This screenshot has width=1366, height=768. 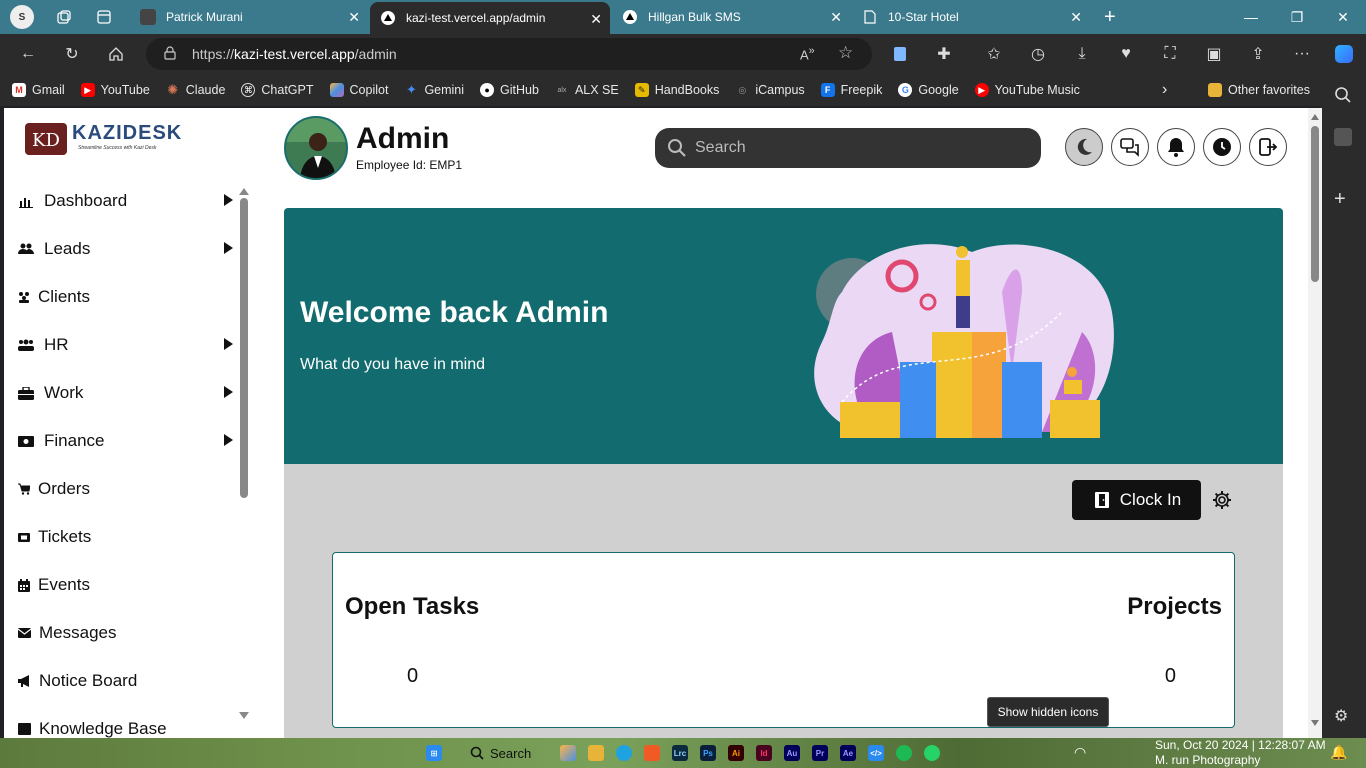 I want to click on sidebar-item-leads: Leads, so click(x=125, y=249).